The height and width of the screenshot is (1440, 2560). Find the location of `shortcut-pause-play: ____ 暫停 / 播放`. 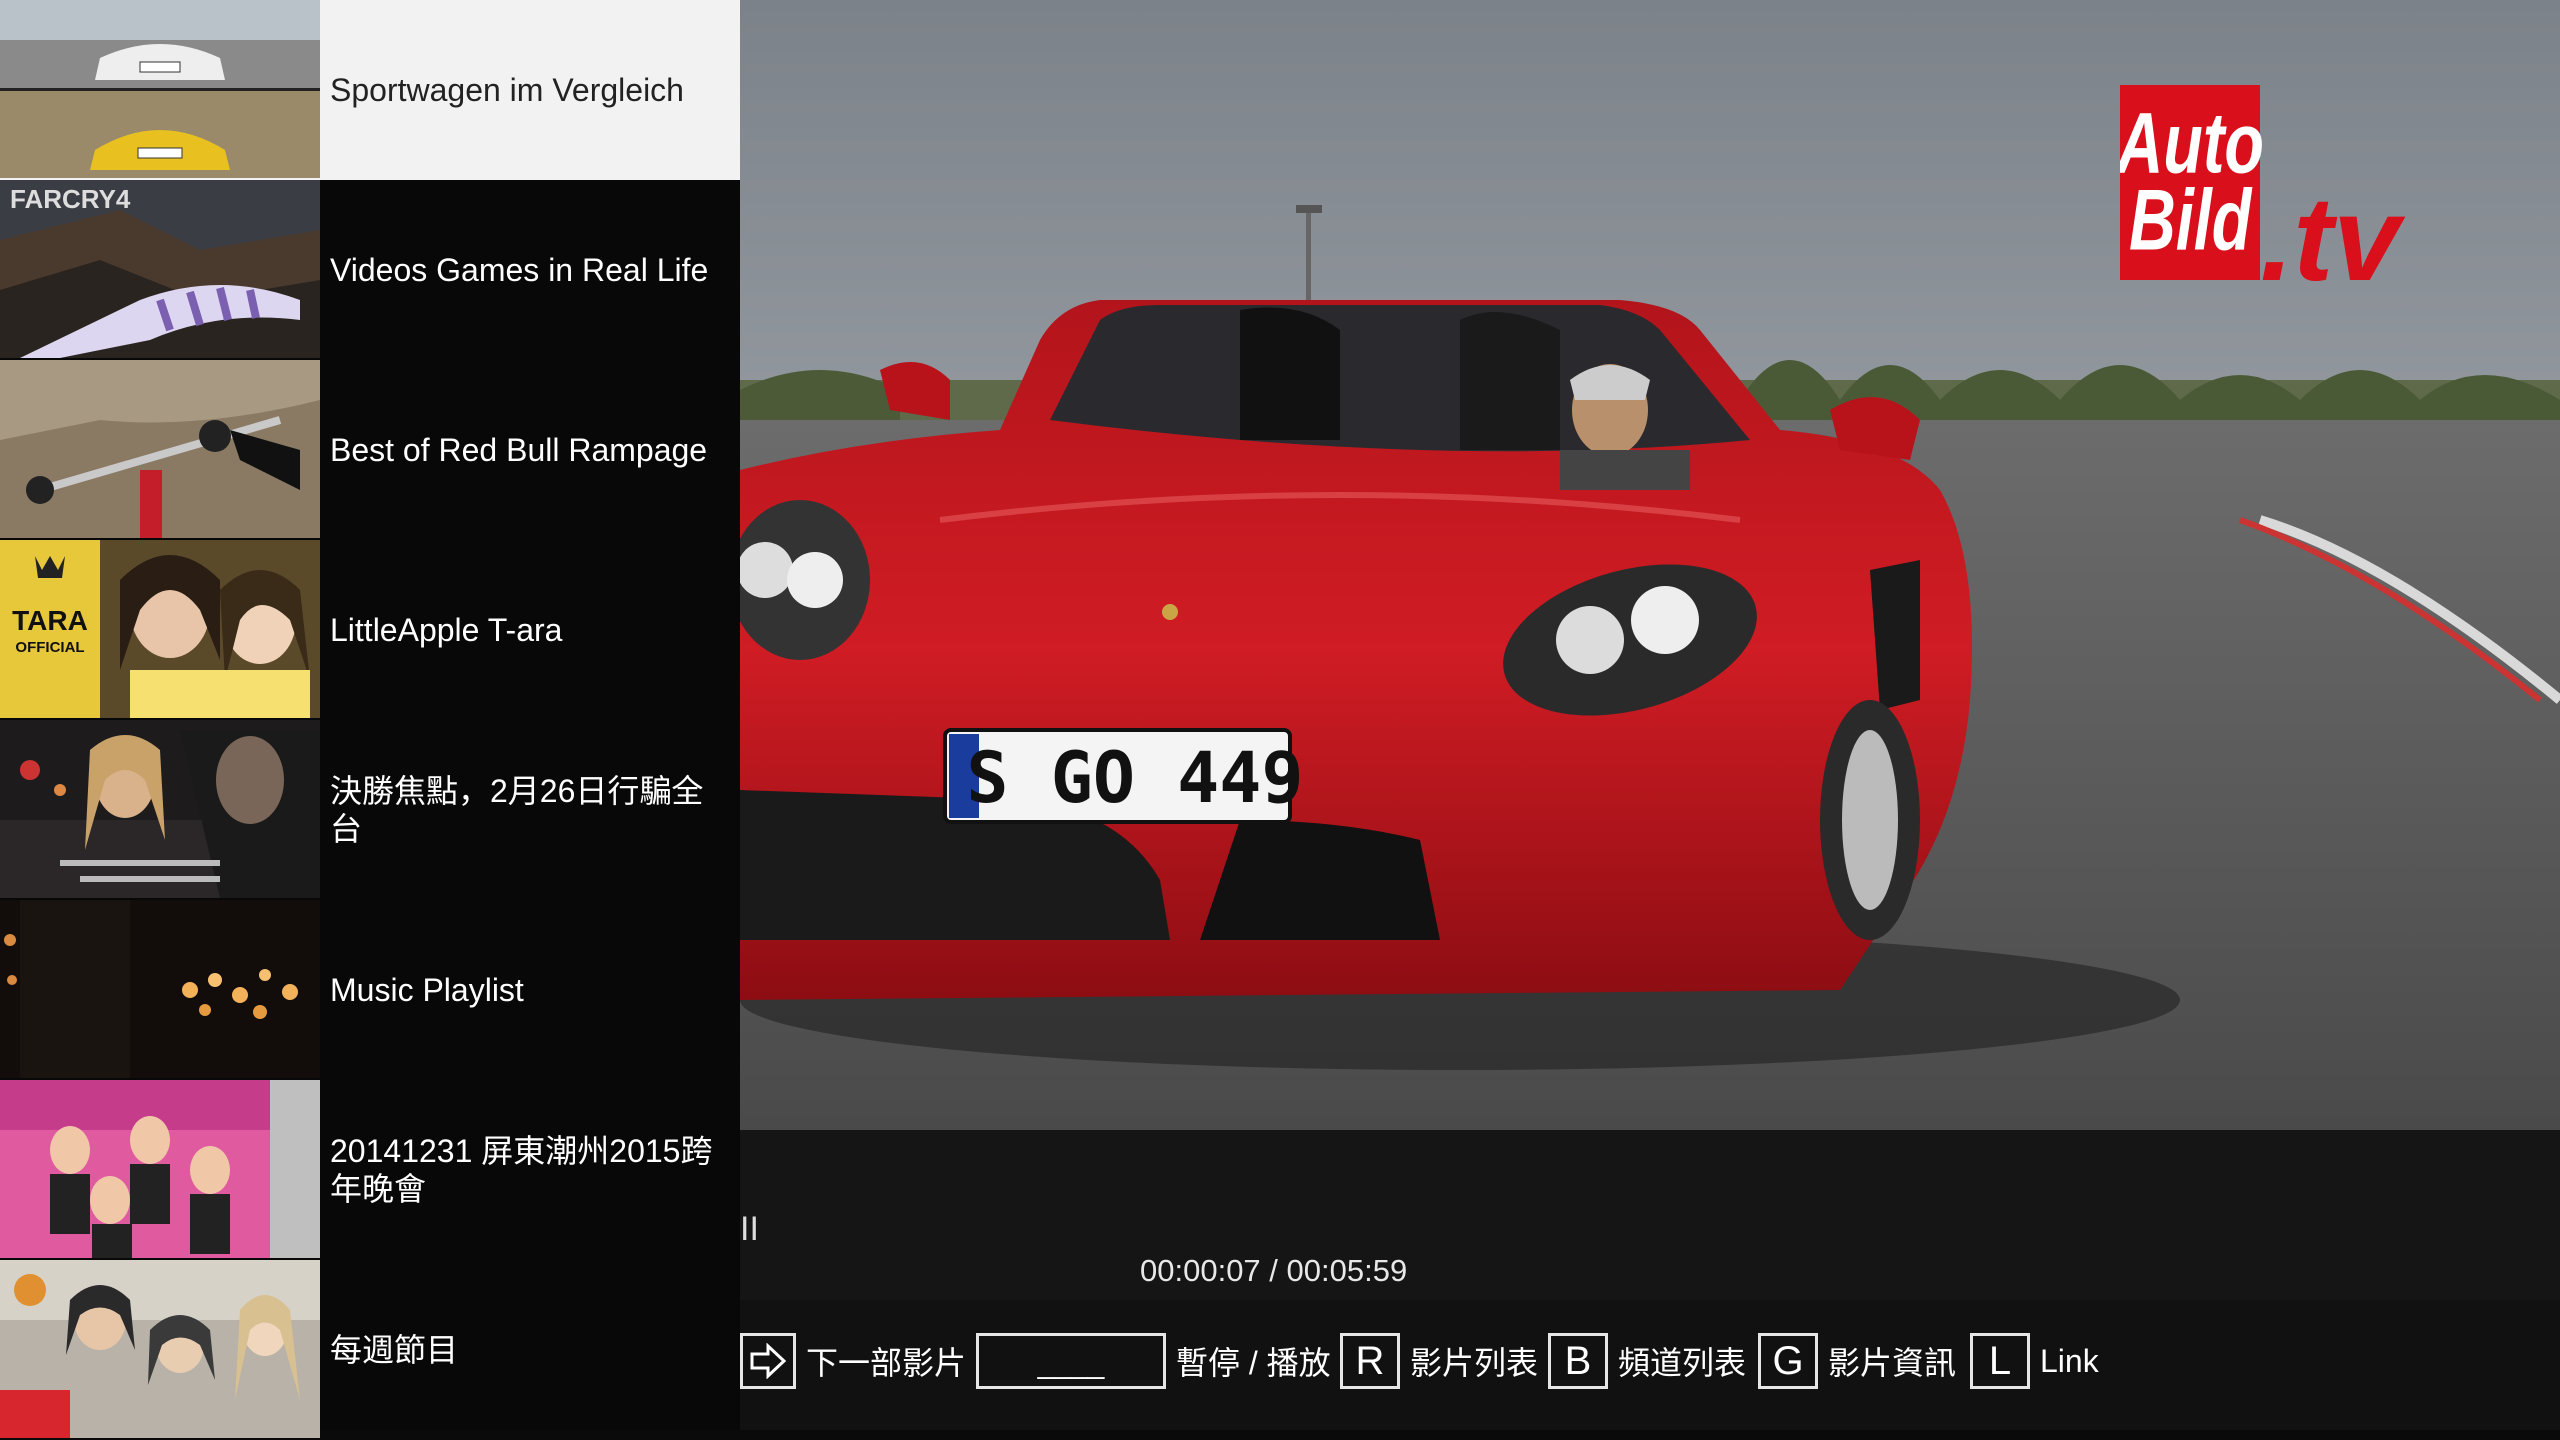

shortcut-pause-play: ____ 暫停 / 播放 is located at coordinates (1153, 1361).